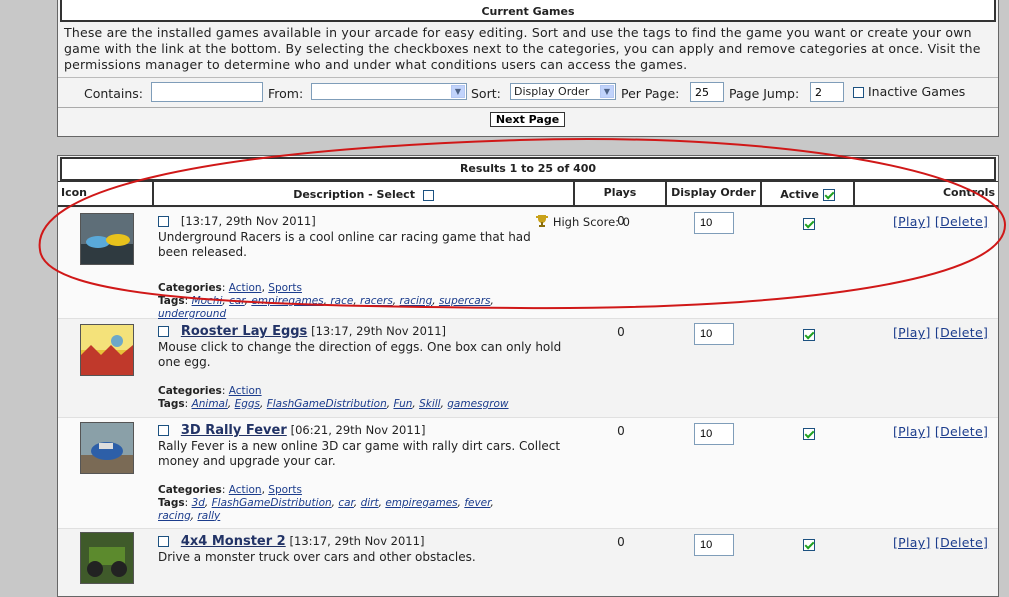 This screenshot has width=1009, height=597. I want to click on from-select: ▼, so click(389, 91).